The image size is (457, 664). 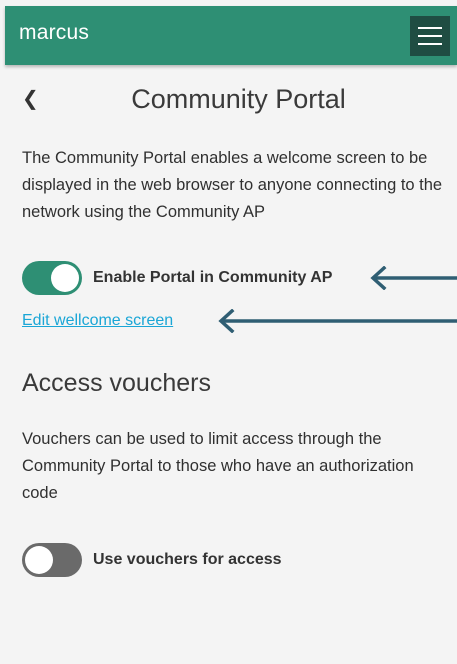 What do you see at coordinates (430, 36) in the screenshot?
I see `hamburger-menu-button` at bounding box center [430, 36].